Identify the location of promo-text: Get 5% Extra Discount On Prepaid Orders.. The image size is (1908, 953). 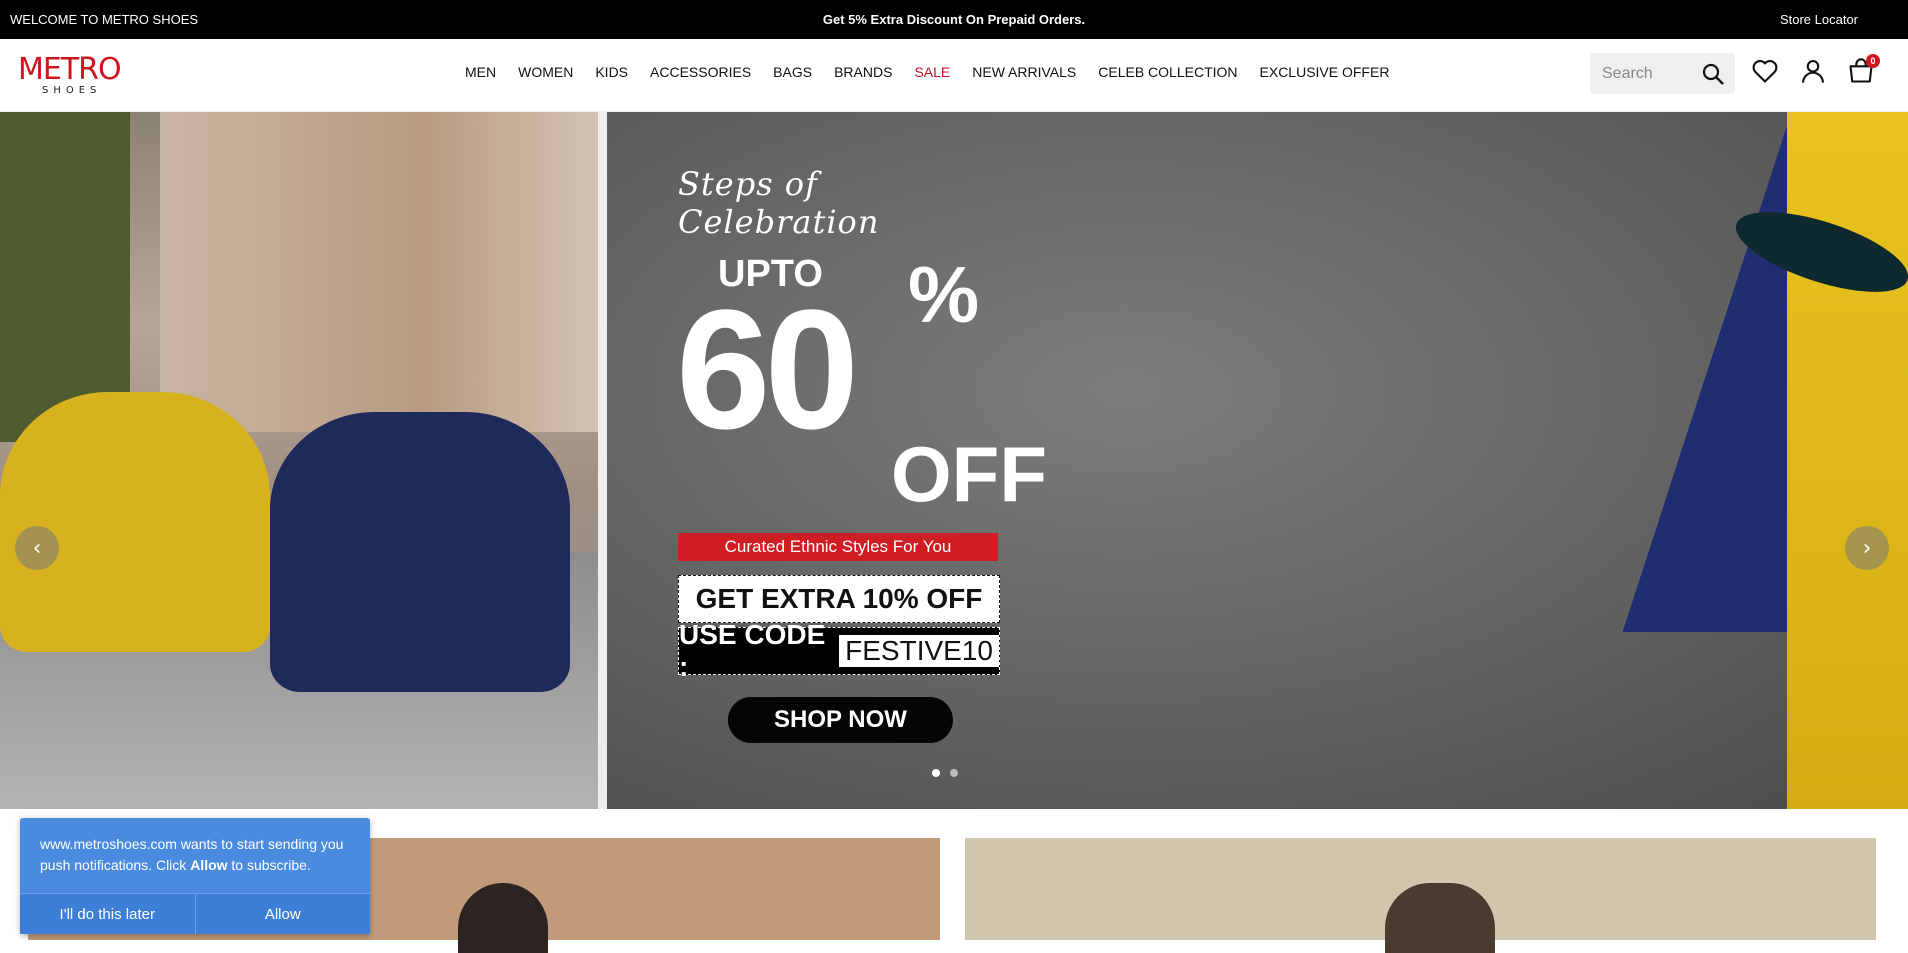
(954, 19).